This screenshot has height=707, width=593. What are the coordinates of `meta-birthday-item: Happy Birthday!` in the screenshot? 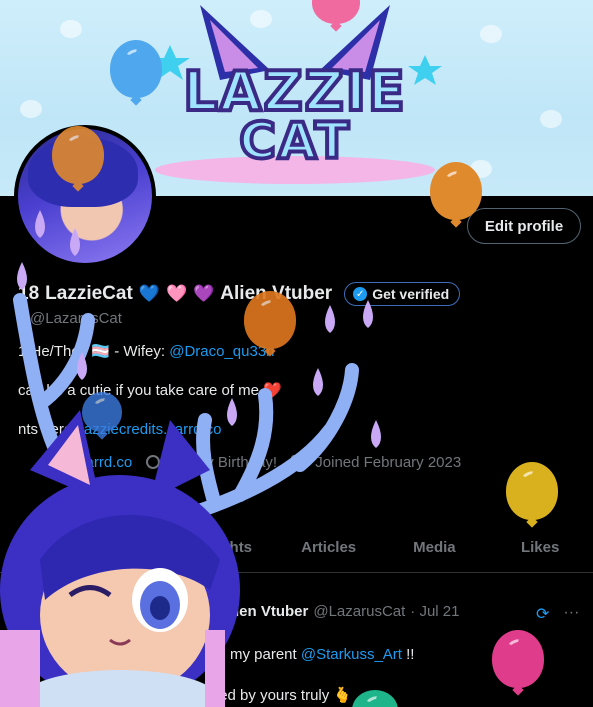 It's located at (211, 462).